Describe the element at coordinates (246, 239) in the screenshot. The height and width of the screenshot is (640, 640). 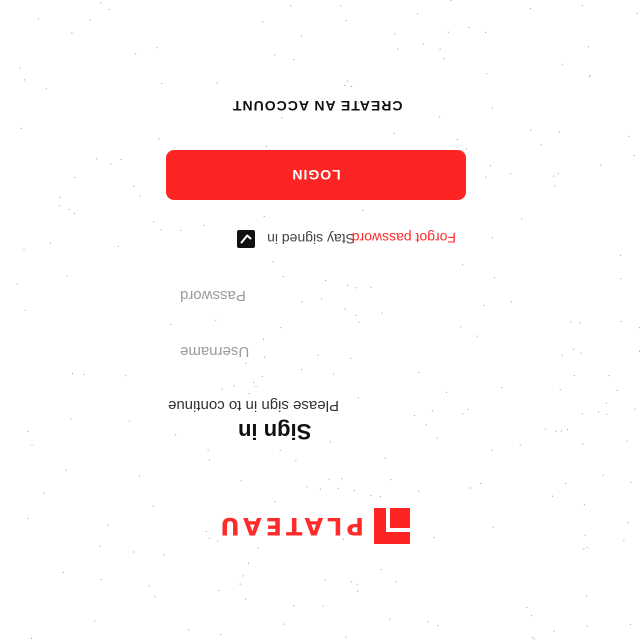
I see `checkmark-icon` at that location.